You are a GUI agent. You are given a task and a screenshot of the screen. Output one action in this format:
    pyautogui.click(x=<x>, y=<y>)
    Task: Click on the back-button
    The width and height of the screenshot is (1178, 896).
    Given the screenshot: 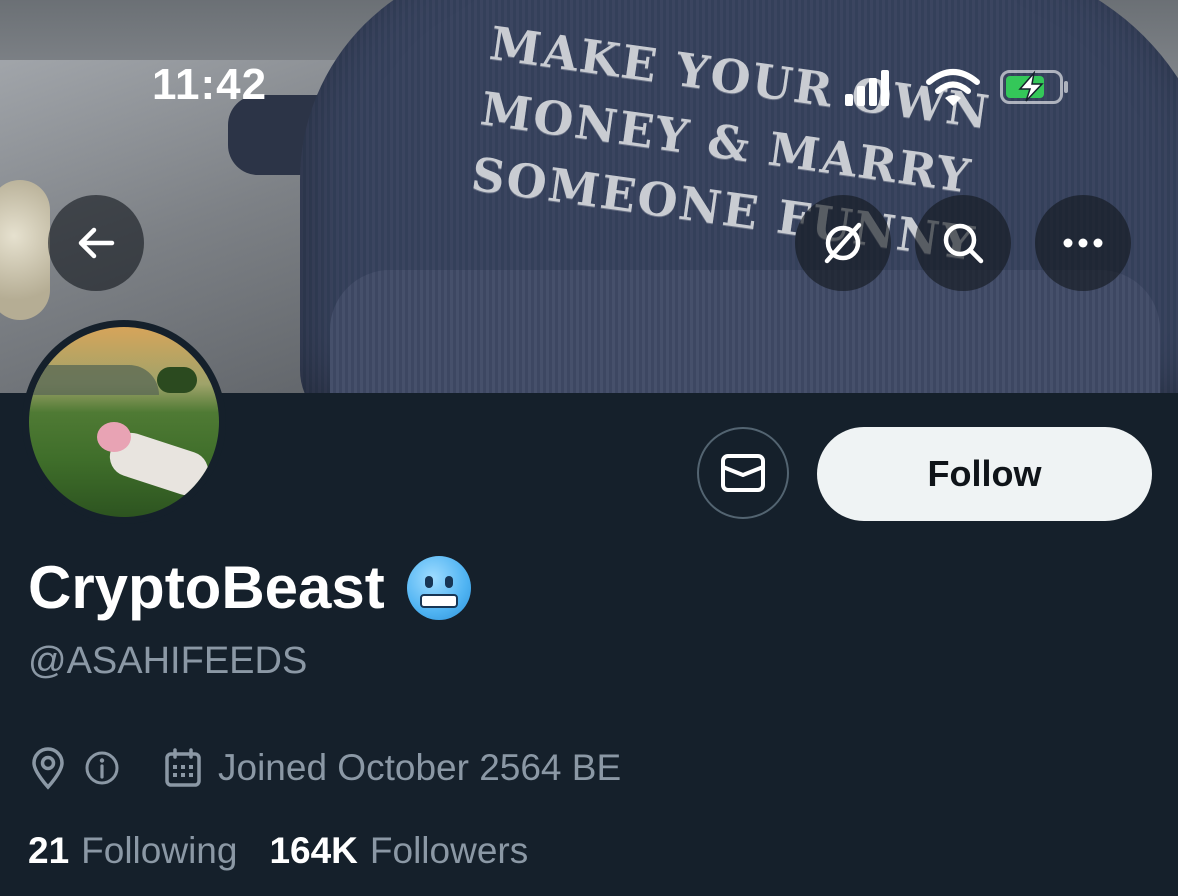 What is the action you would take?
    pyautogui.click(x=96, y=243)
    